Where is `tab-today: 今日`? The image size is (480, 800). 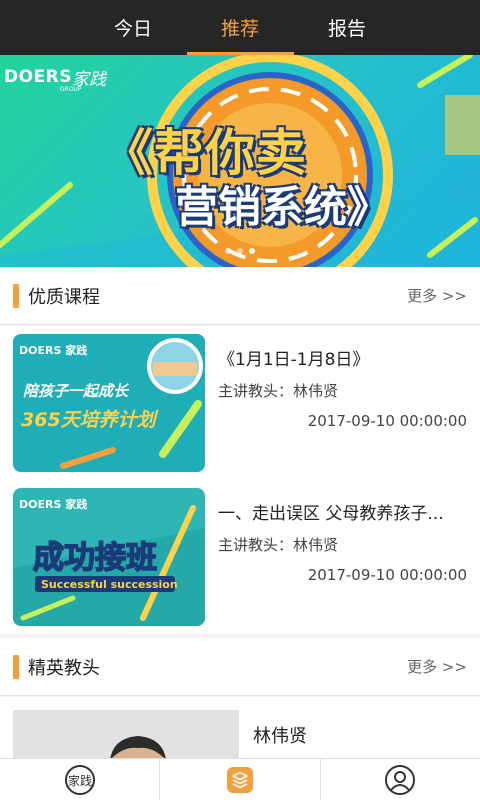
tab-today: 今日 is located at coordinates (133, 27).